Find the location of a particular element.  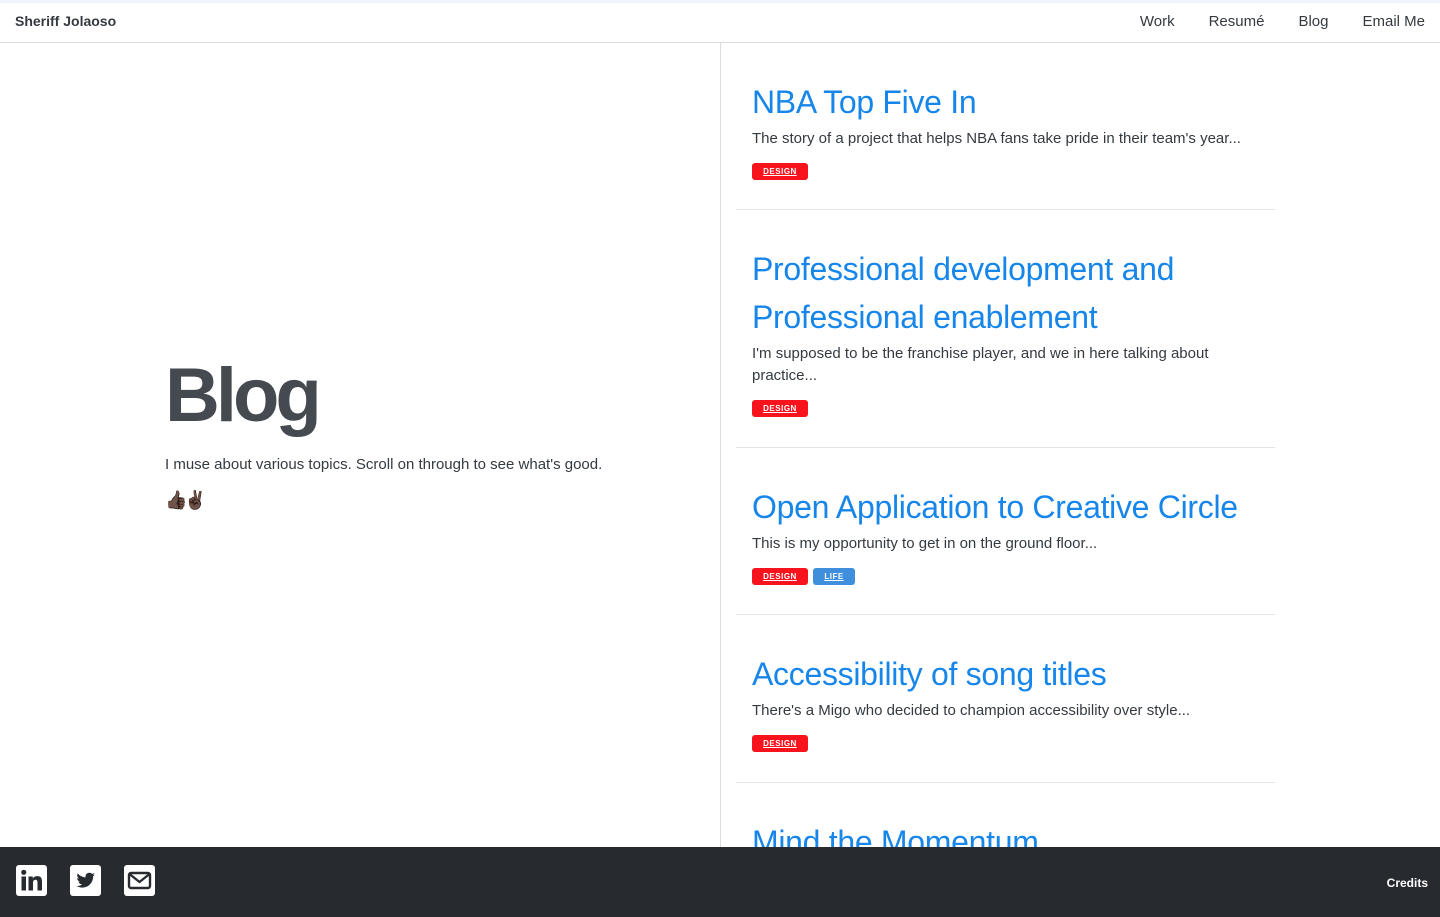

twitter-icon-graphic is located at coordinates (85, 880).